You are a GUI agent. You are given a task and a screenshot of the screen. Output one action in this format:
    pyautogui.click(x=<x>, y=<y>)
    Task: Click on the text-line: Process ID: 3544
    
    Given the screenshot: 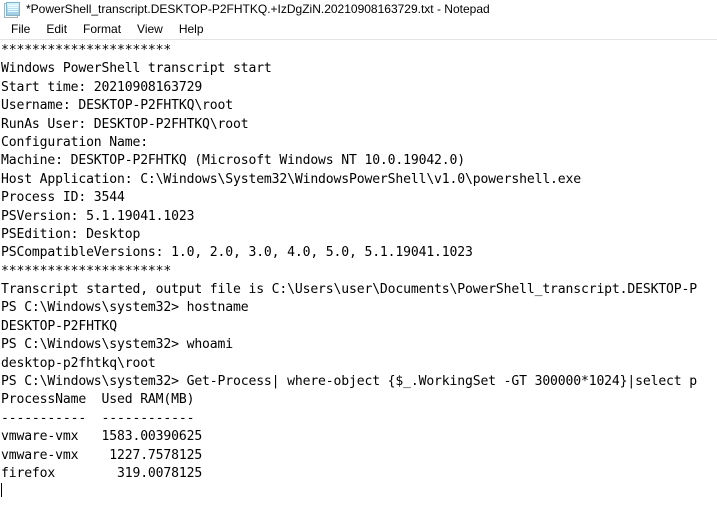 What is the action you would take?
    pyautogui.click(x=63, y=198)
    